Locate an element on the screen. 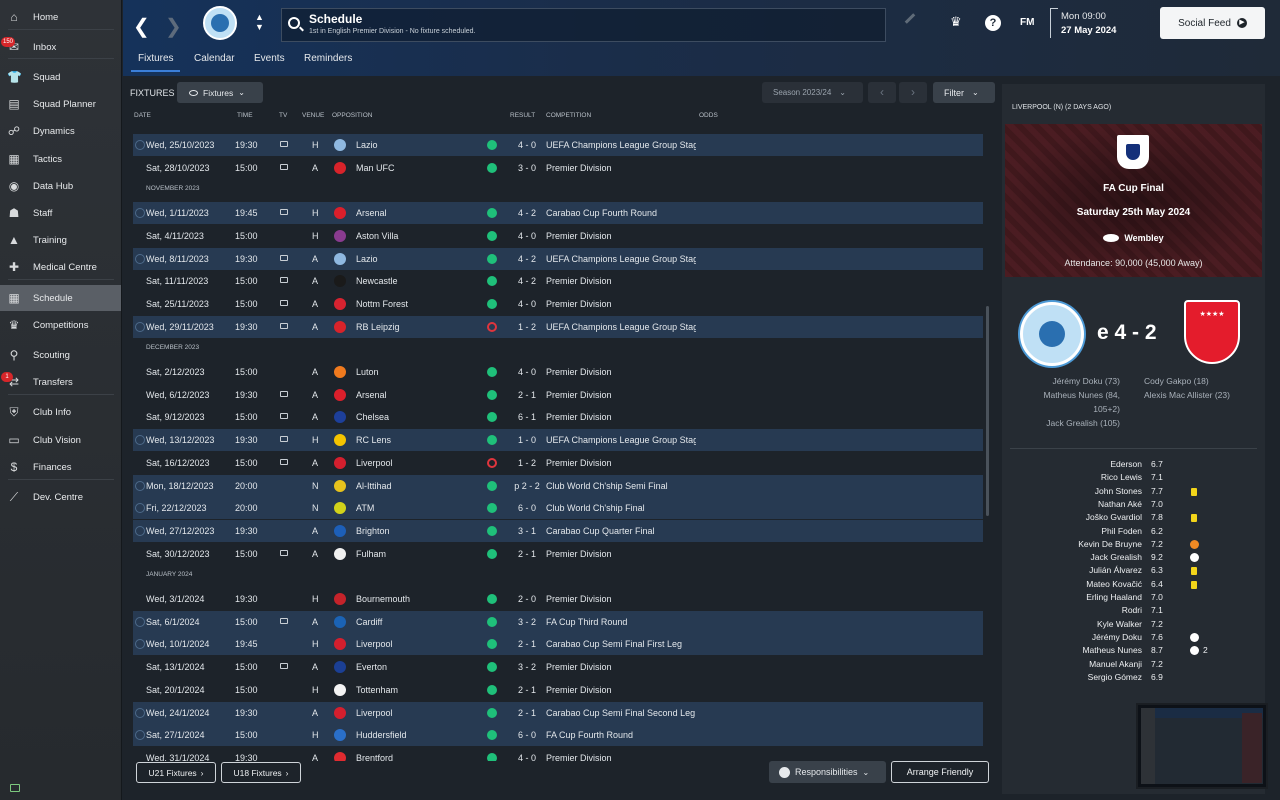  arrange-friendly-button: Arrange Friendly is located at coordinates (940, 772).